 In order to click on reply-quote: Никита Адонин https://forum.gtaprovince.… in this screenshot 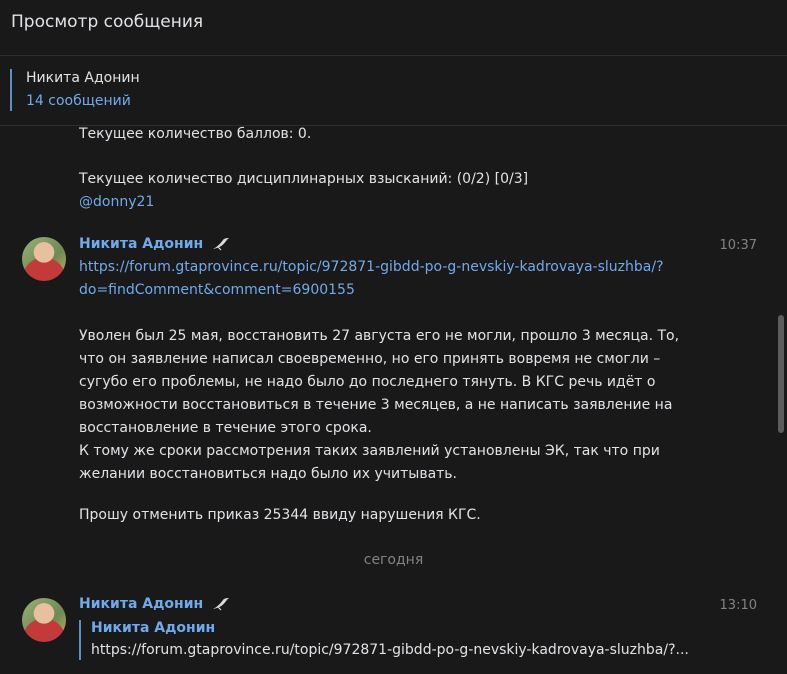, I will do `click(395, 640)`.